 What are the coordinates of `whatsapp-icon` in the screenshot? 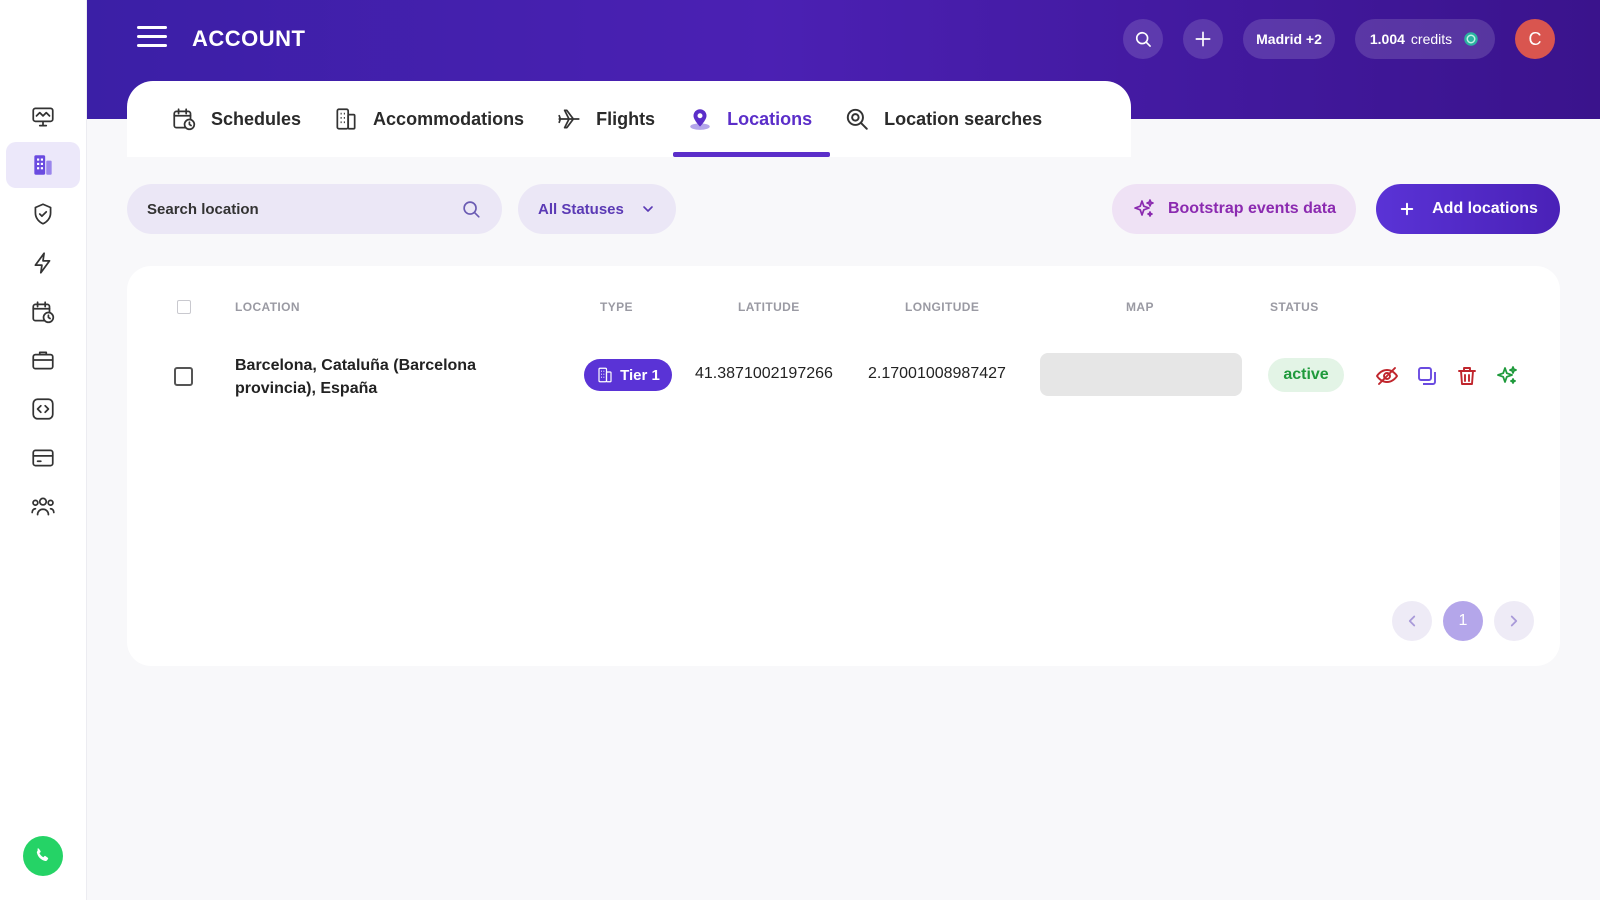 It's located at (42, 855).